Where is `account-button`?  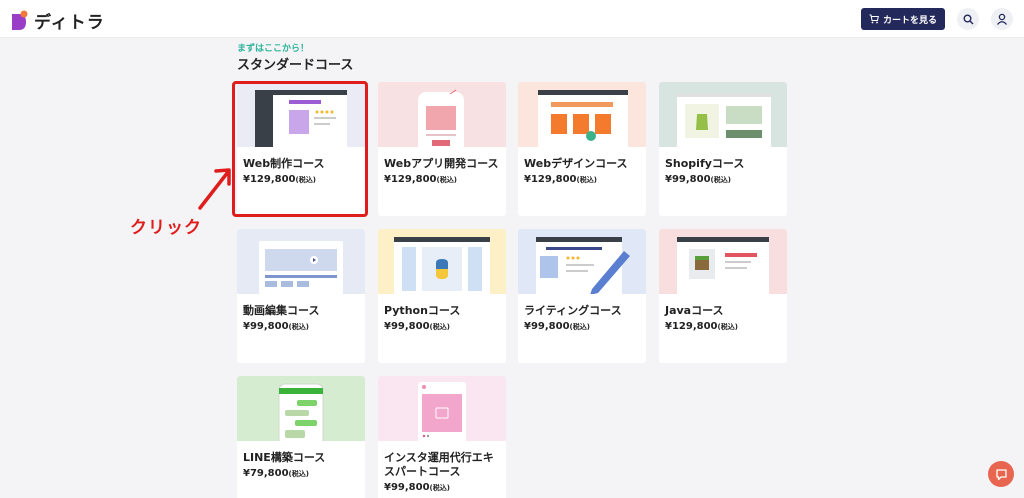
account-button is located at coordinates (1002, 19).